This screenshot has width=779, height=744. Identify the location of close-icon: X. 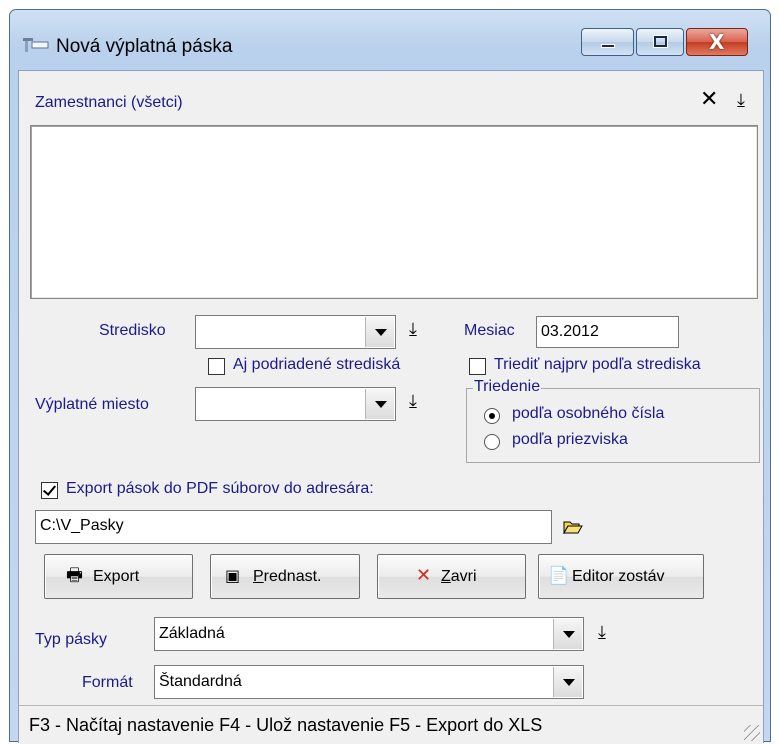
(717, 42).